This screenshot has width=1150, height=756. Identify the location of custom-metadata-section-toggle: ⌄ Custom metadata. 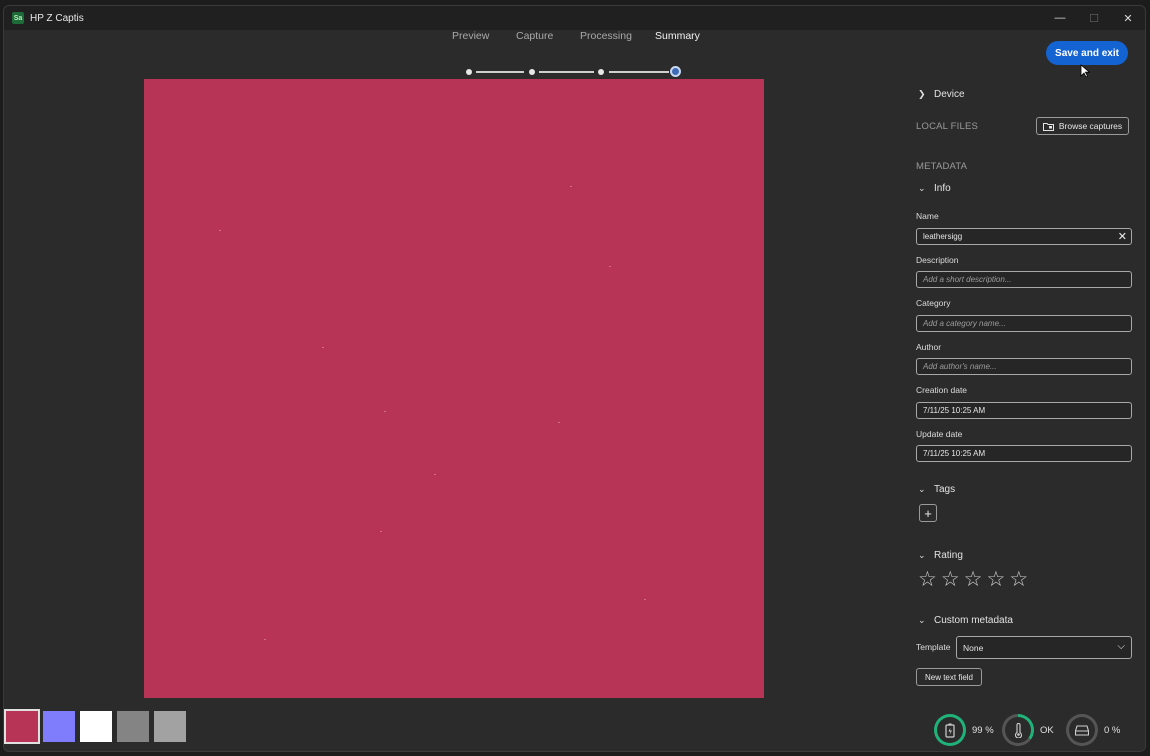
(965, 620).